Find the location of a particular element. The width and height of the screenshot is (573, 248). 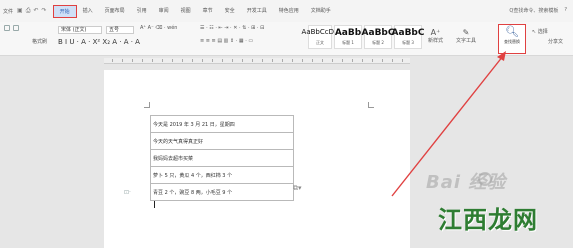

jiangxi-longwang-logo: 江西龙网 is located at coordinates (488, 219).